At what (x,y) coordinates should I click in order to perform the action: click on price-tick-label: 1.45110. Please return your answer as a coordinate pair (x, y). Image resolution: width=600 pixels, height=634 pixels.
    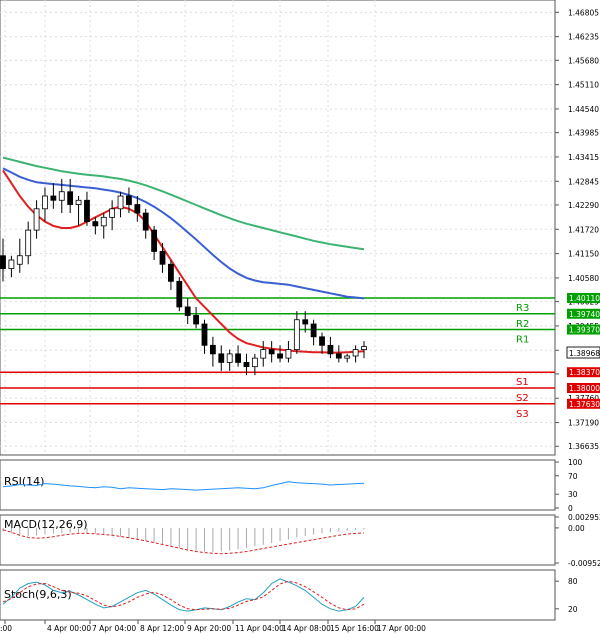
    Looking at the image, I should click on (583, 85).